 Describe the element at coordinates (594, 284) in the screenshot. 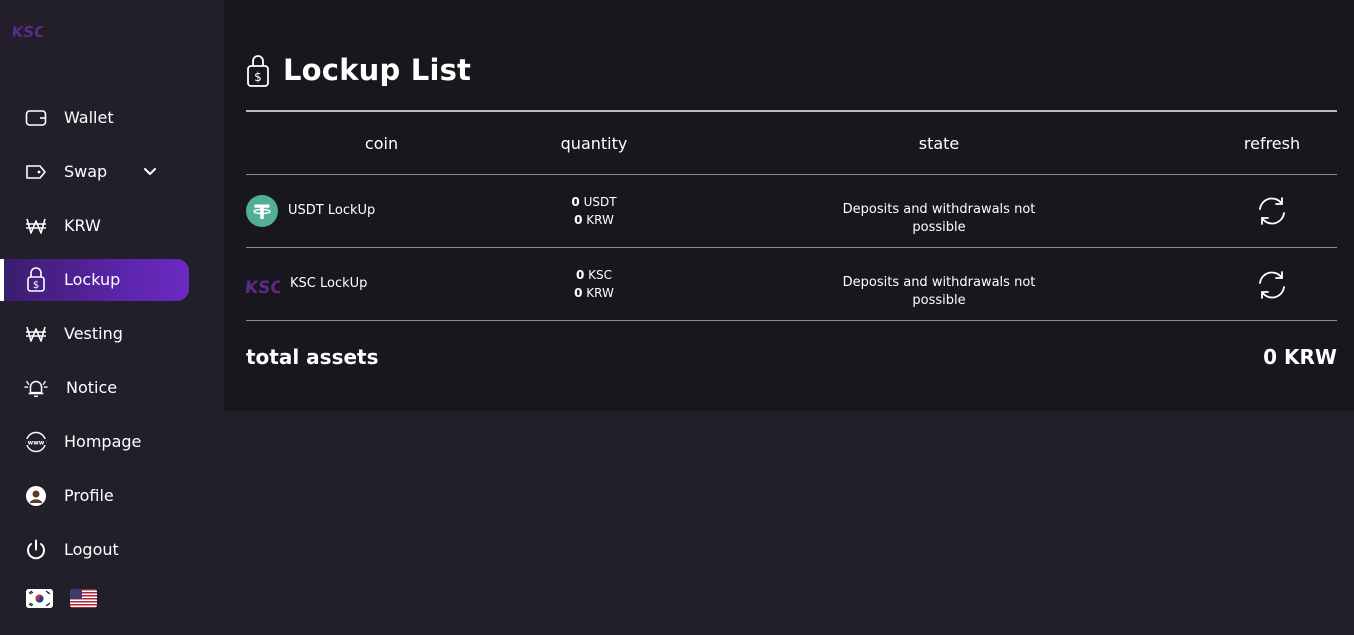

I see `quantity-cell: 0 KSC 0 KRW` at that location.